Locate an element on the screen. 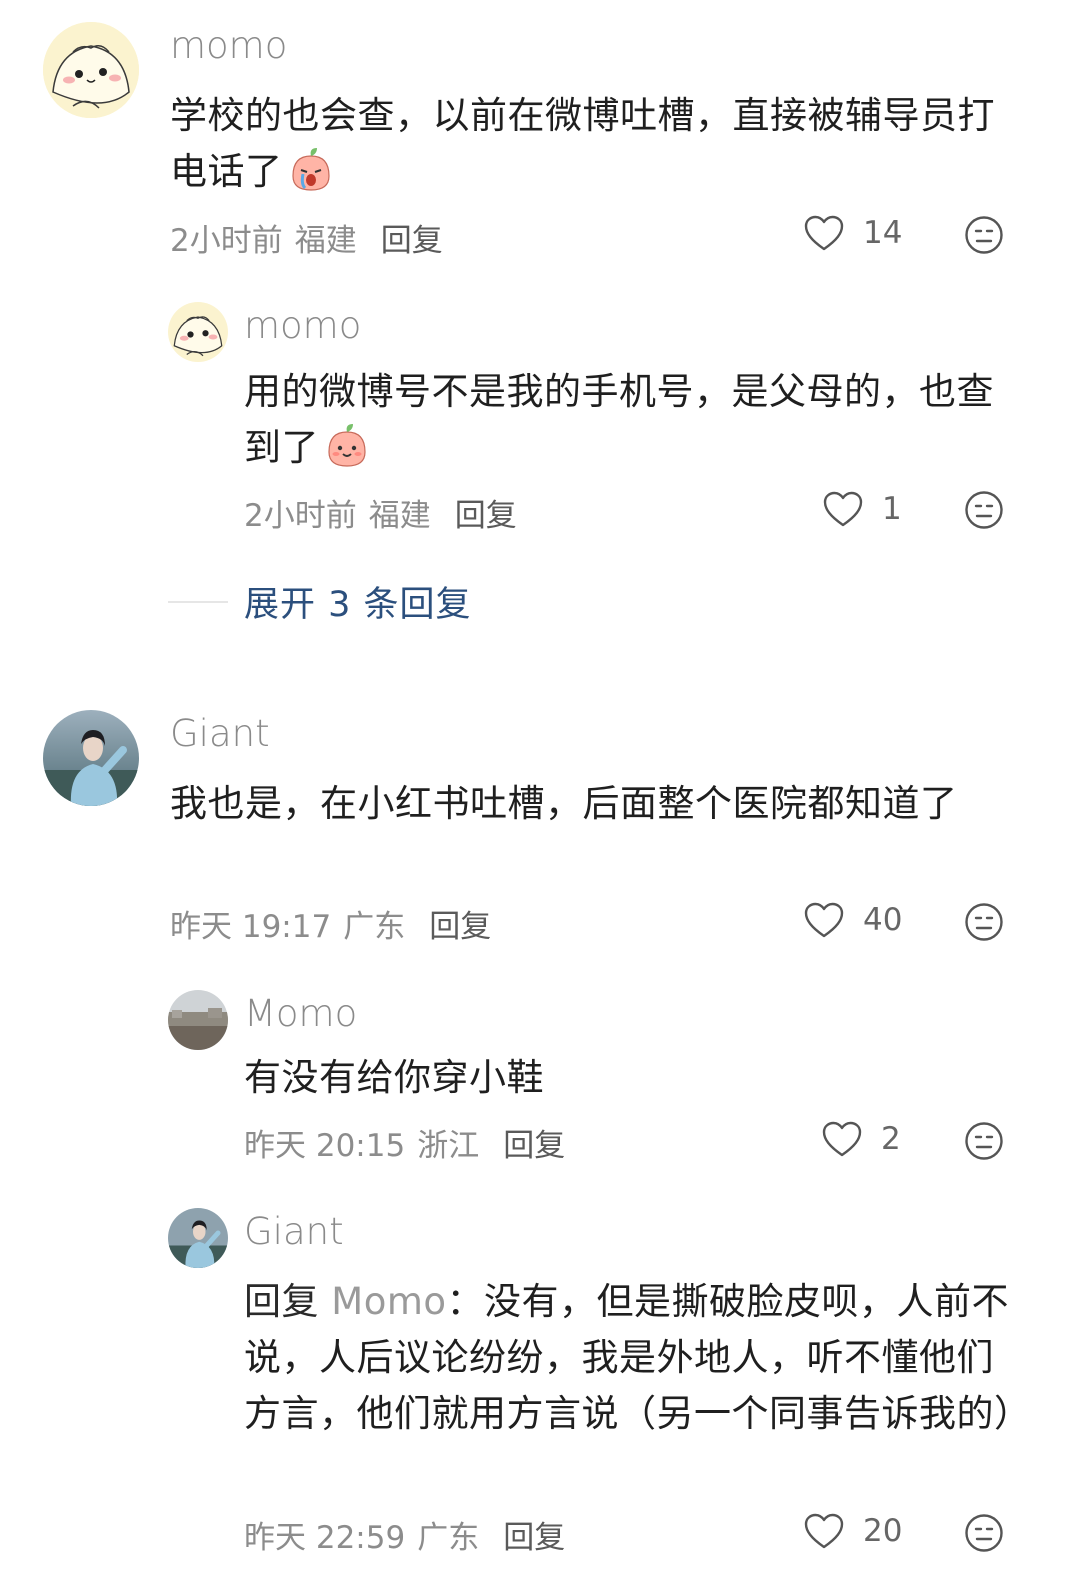  location: 浙江 is located at coordinates (448, 1146).